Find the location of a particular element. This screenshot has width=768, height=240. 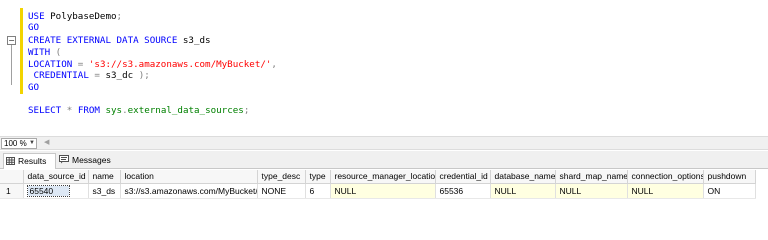

code-line: CREDENTIAL = s3_dc ); is located at coordinates (89, 75).